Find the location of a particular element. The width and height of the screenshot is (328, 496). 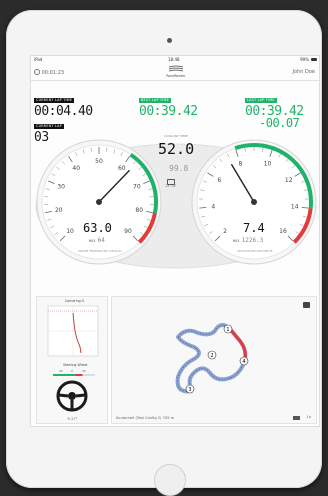

status-time: 18:48 is located at coordinates (174, 59).